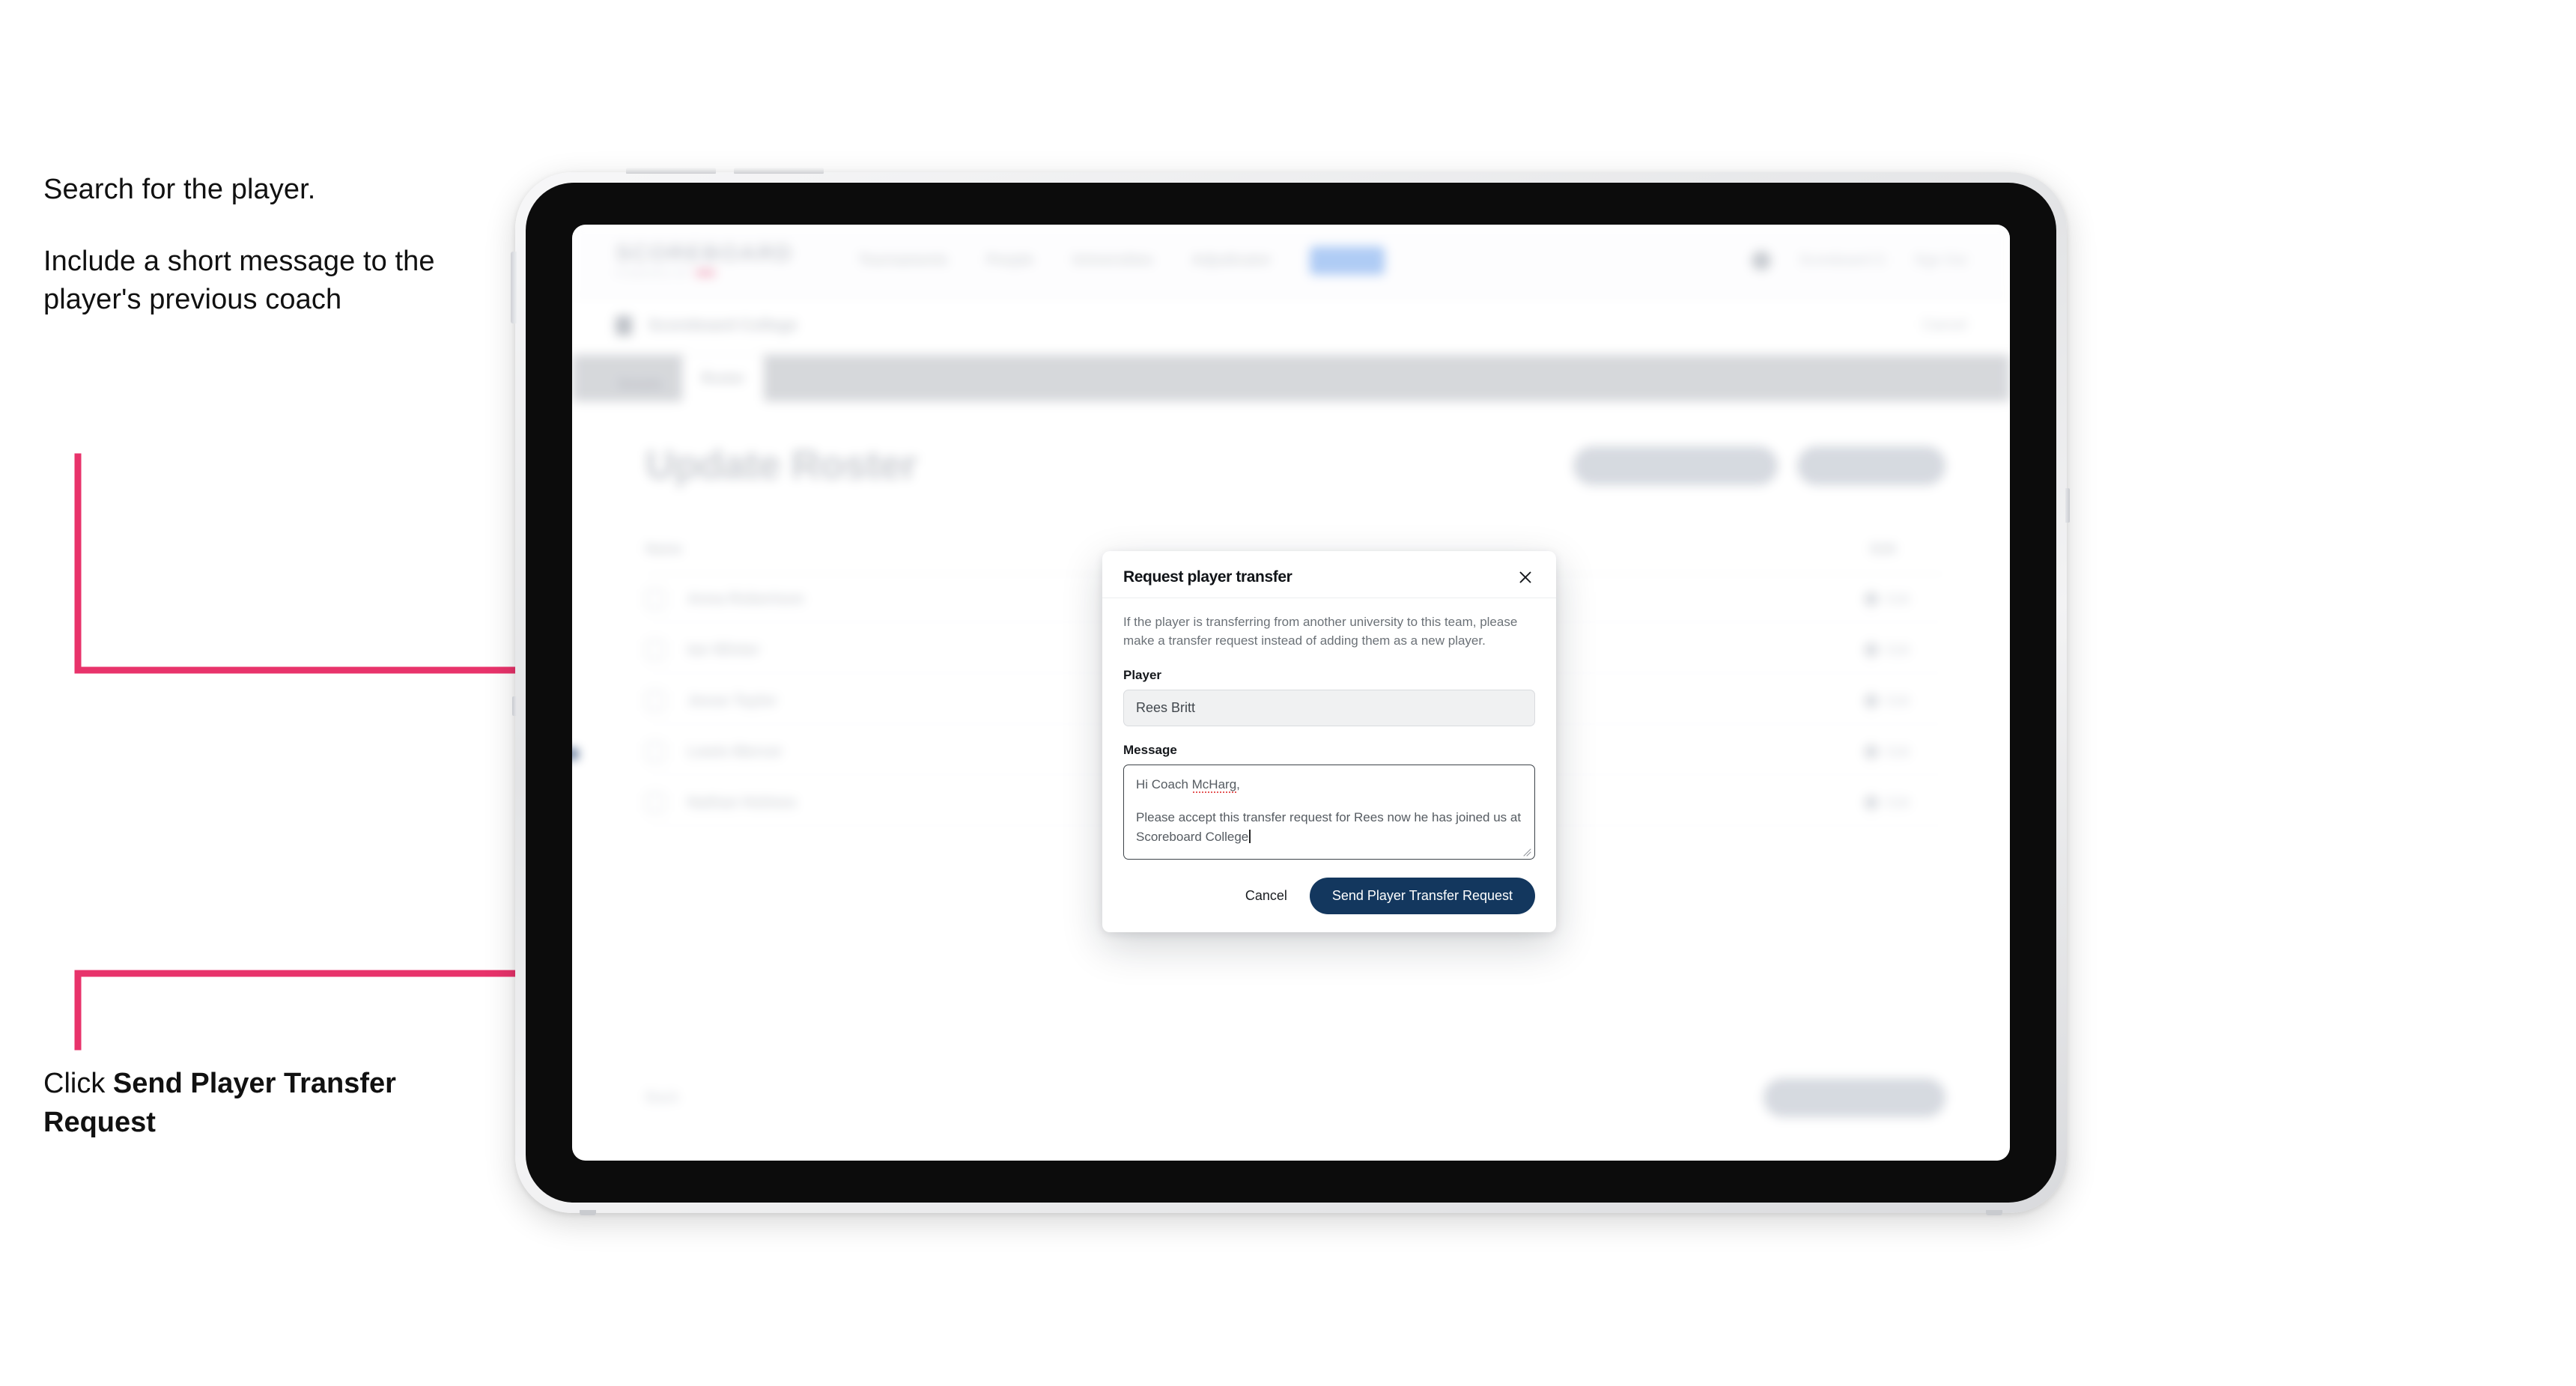 Image resolution: width=2576 pixels, height=1386 pixels. What do you see at coordinates (1675, 465) in the screenshot?
I see `request-player-transfer-button: Request Player Transfer` at bounding box center [1675, 465].